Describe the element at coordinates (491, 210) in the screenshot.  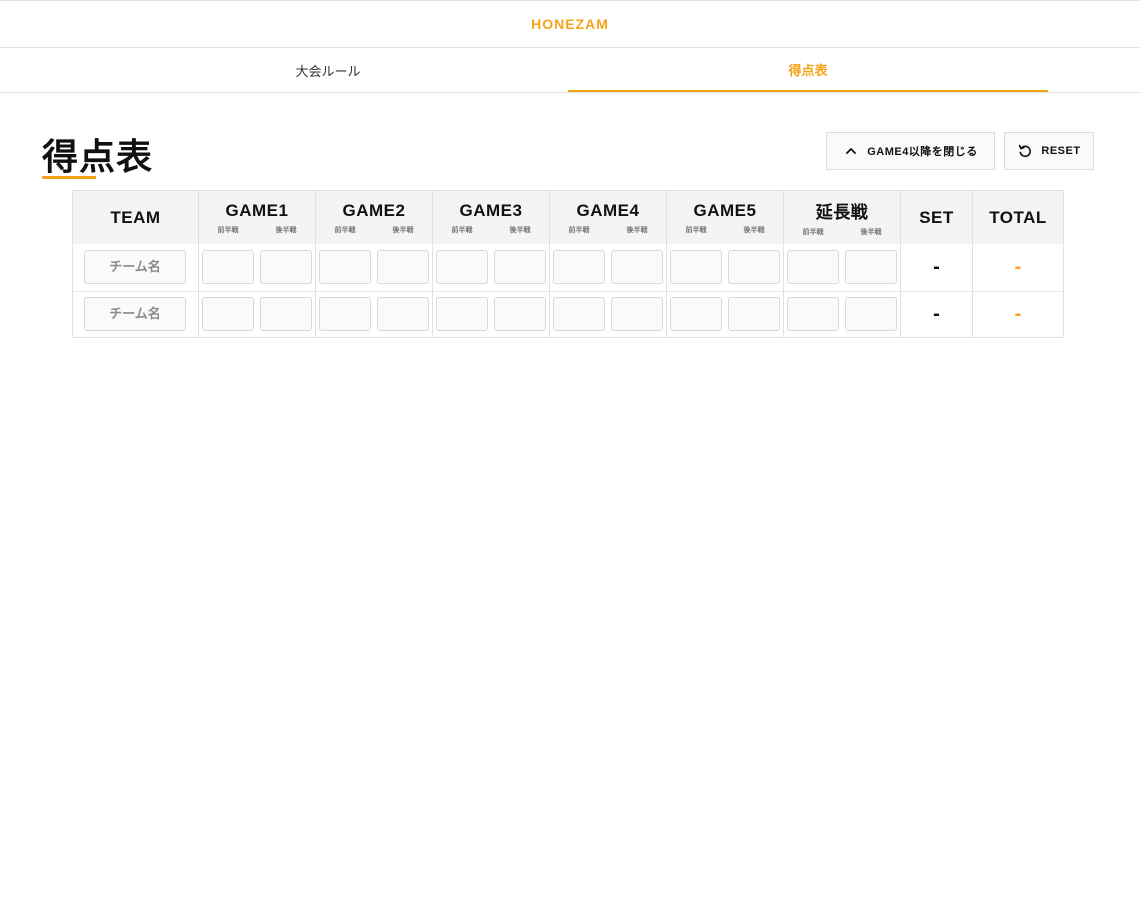
I see `header-game-label: GAME3` at that location.